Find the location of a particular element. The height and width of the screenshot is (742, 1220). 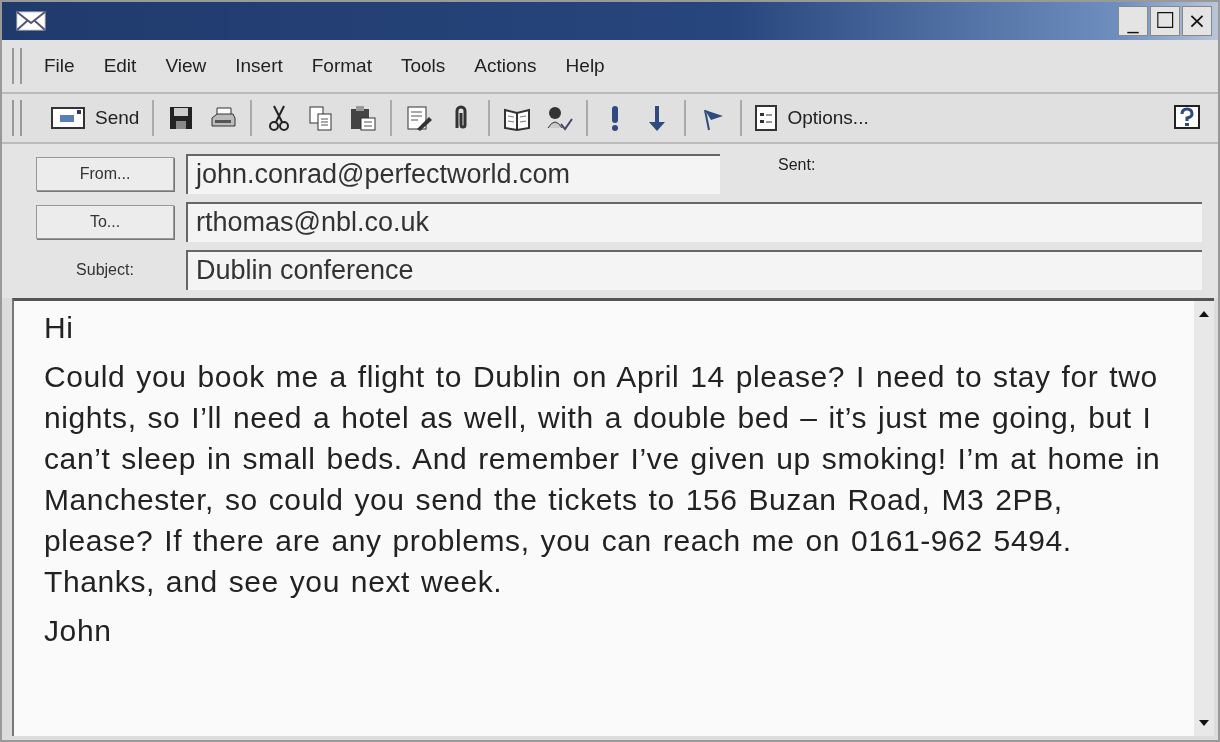

scroll-up-icon is located at coordinates (1204, 314).